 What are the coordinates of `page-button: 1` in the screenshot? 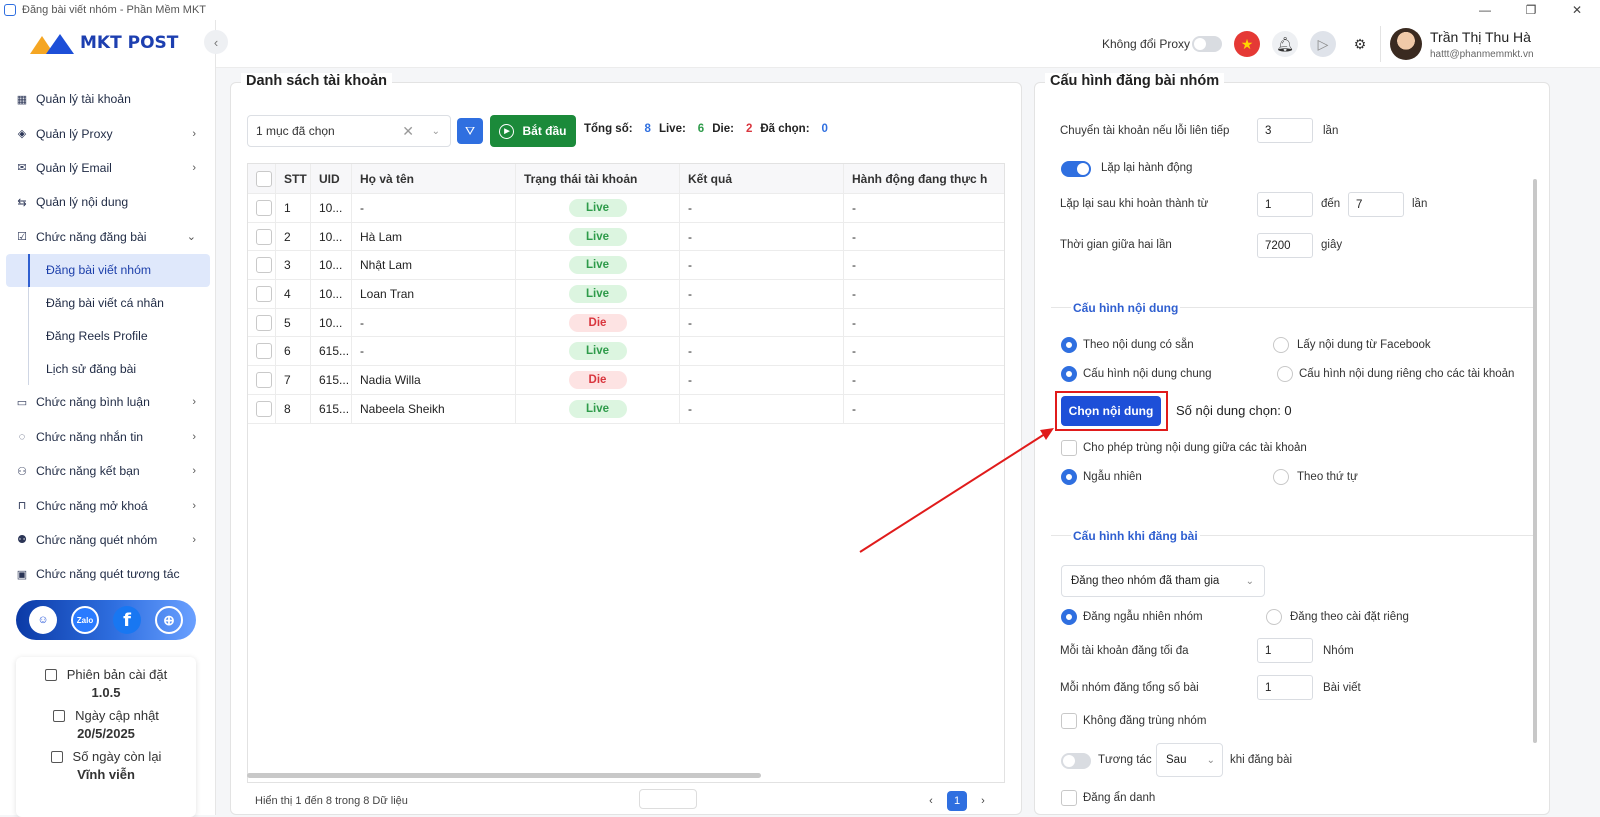 It's located at (957, 801).